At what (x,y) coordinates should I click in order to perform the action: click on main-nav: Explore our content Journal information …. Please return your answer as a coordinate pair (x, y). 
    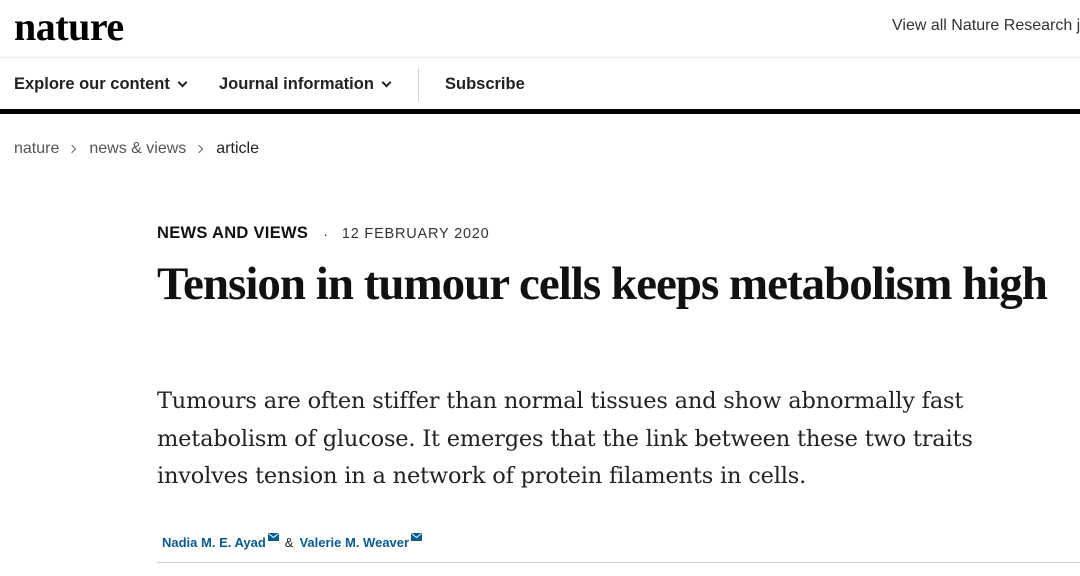
    Looking at the image, I should click on (540, 83).